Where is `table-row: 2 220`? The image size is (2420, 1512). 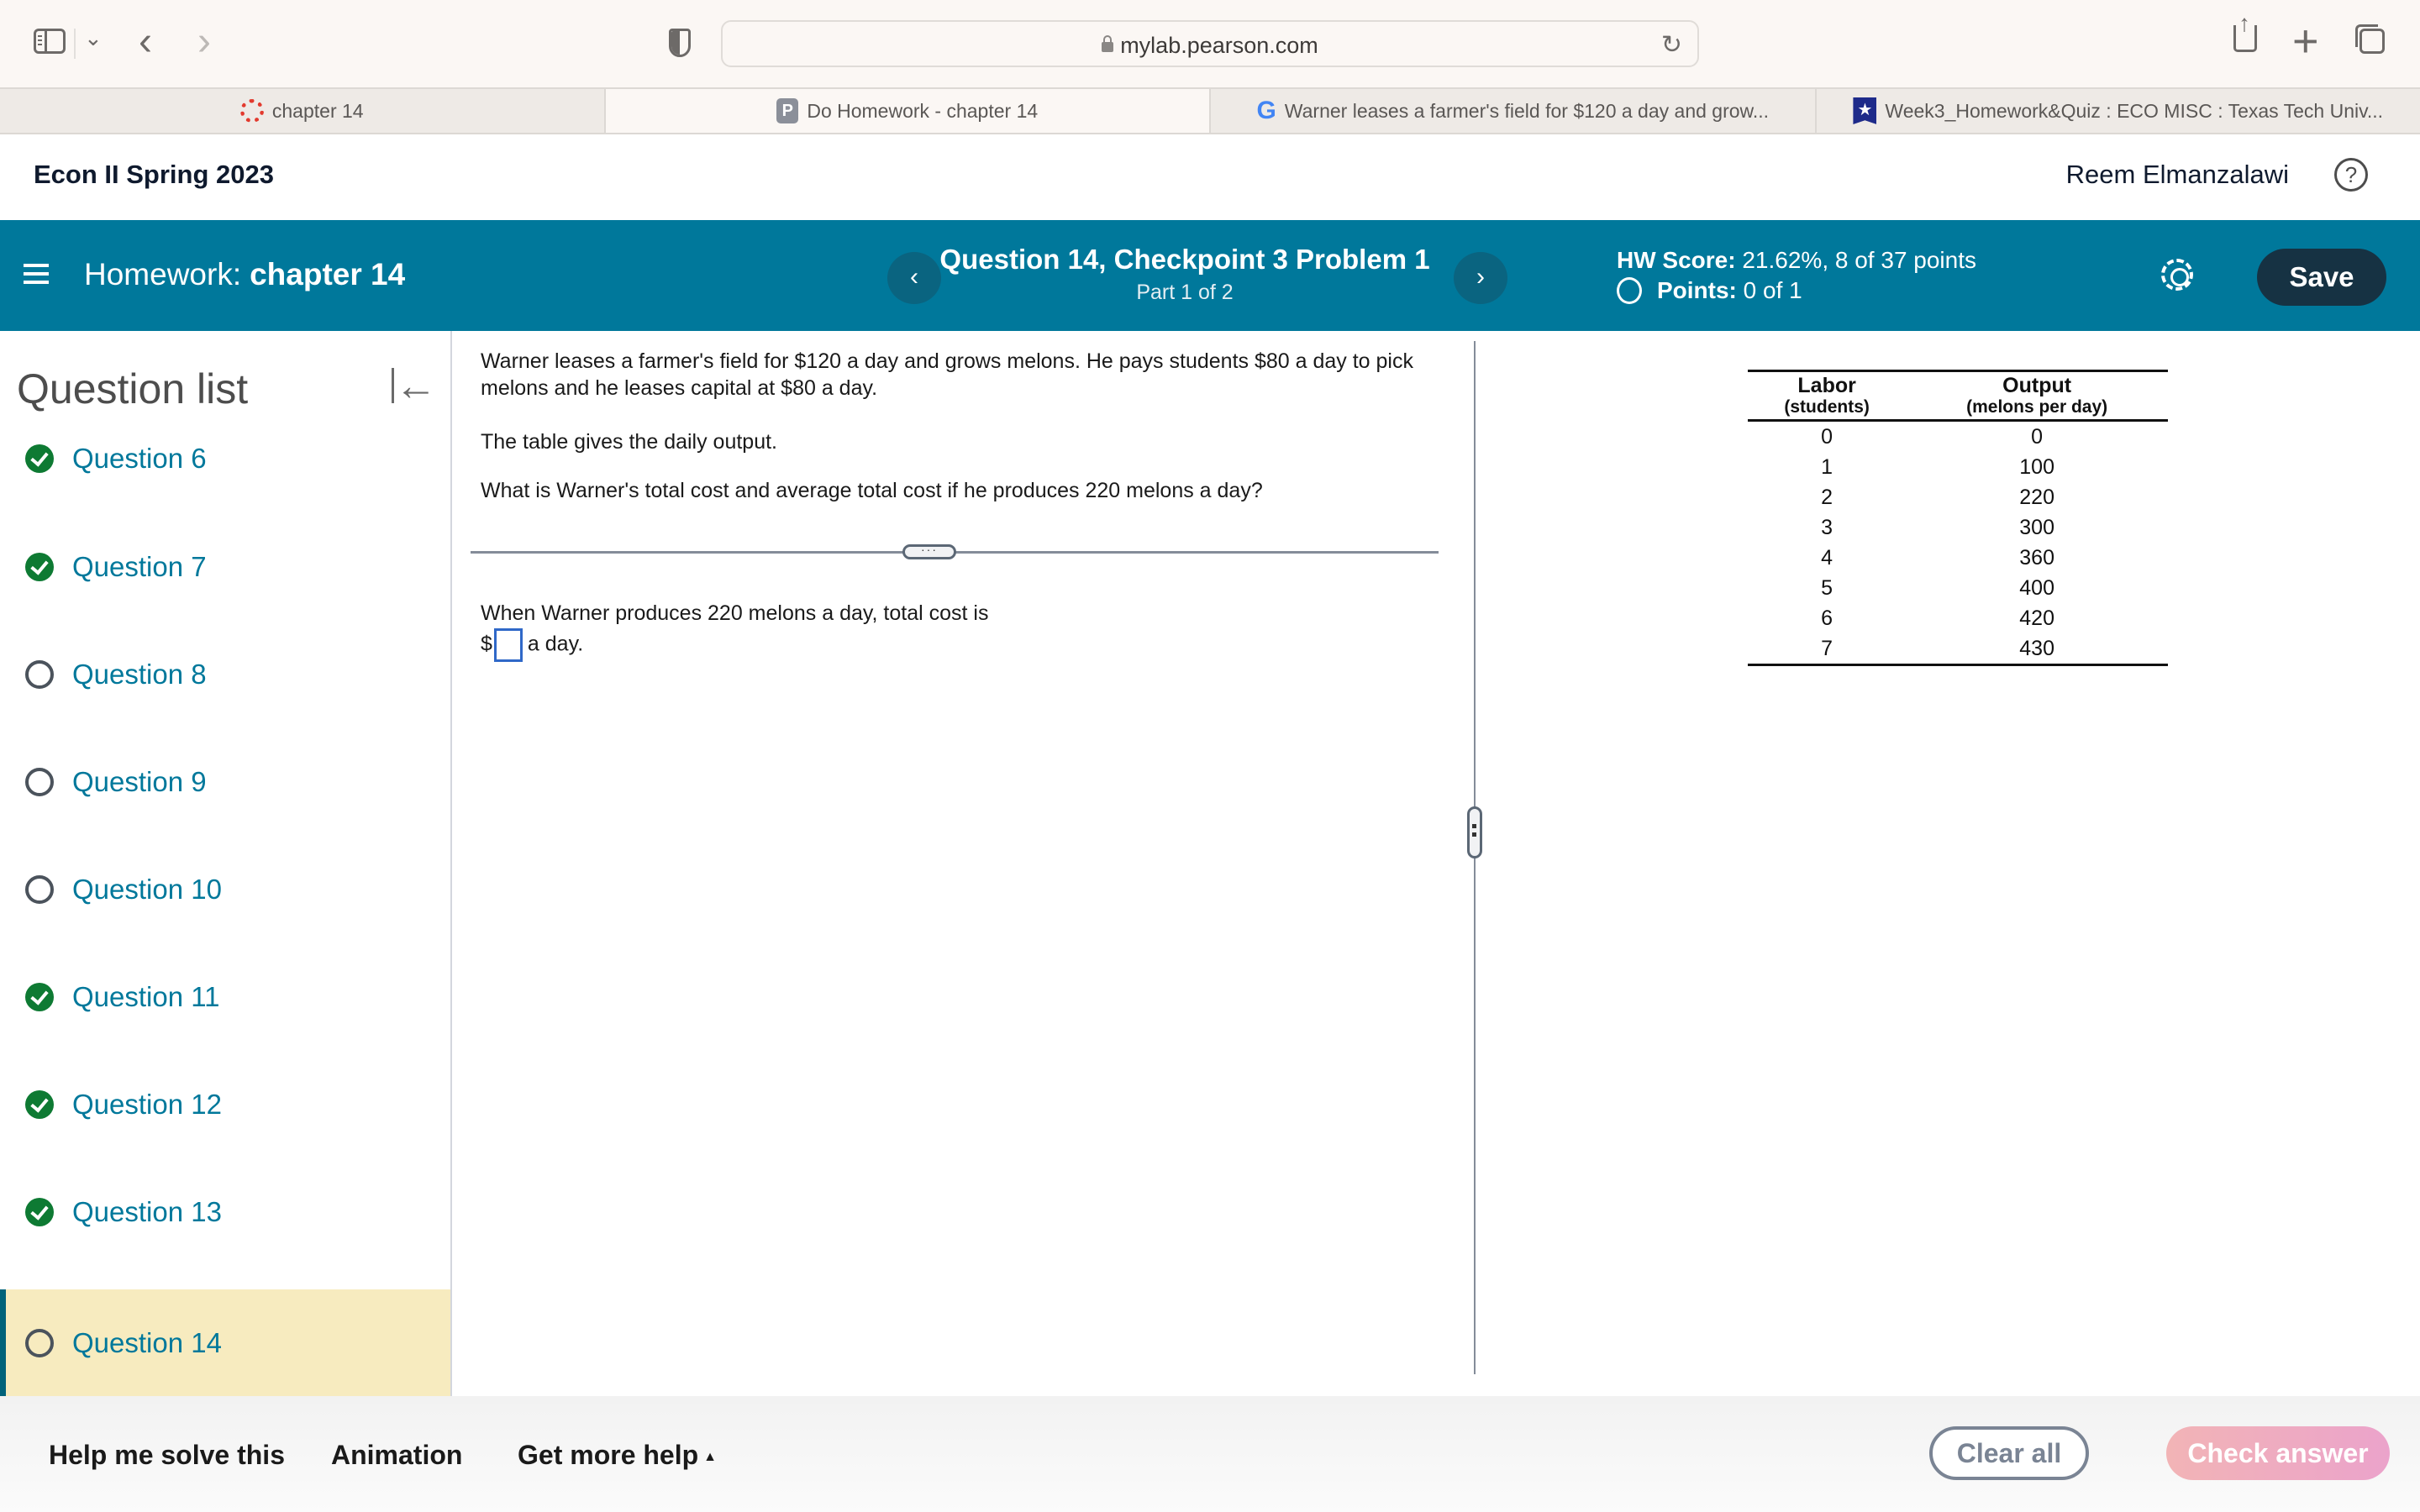
table-row: 2 220 is located at coordinates (1958, 497).